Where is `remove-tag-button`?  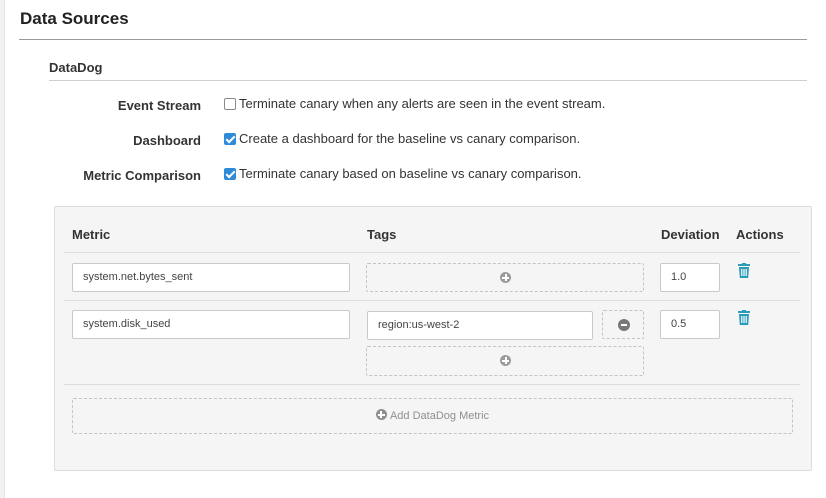
remove-tag-button is located at coordinates (623, 324).